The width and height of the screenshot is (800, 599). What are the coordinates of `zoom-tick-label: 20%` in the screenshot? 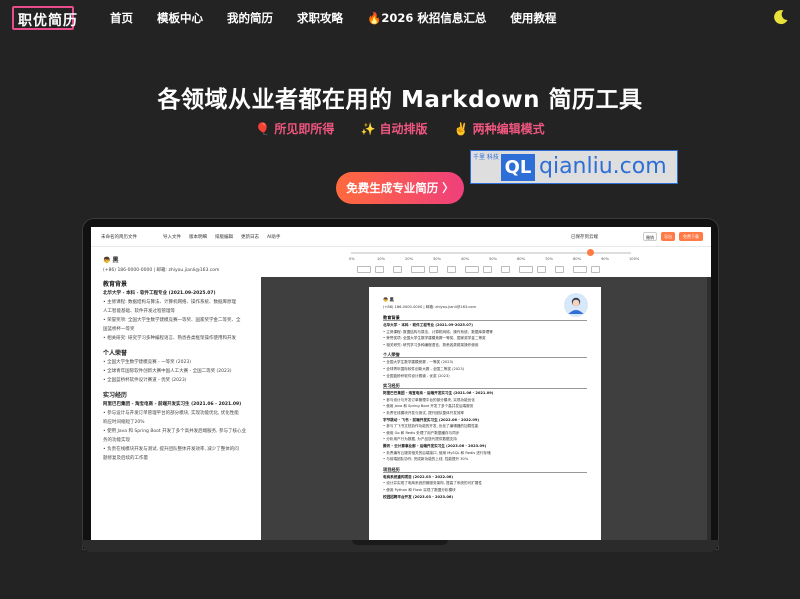 It's located at (409, 259).